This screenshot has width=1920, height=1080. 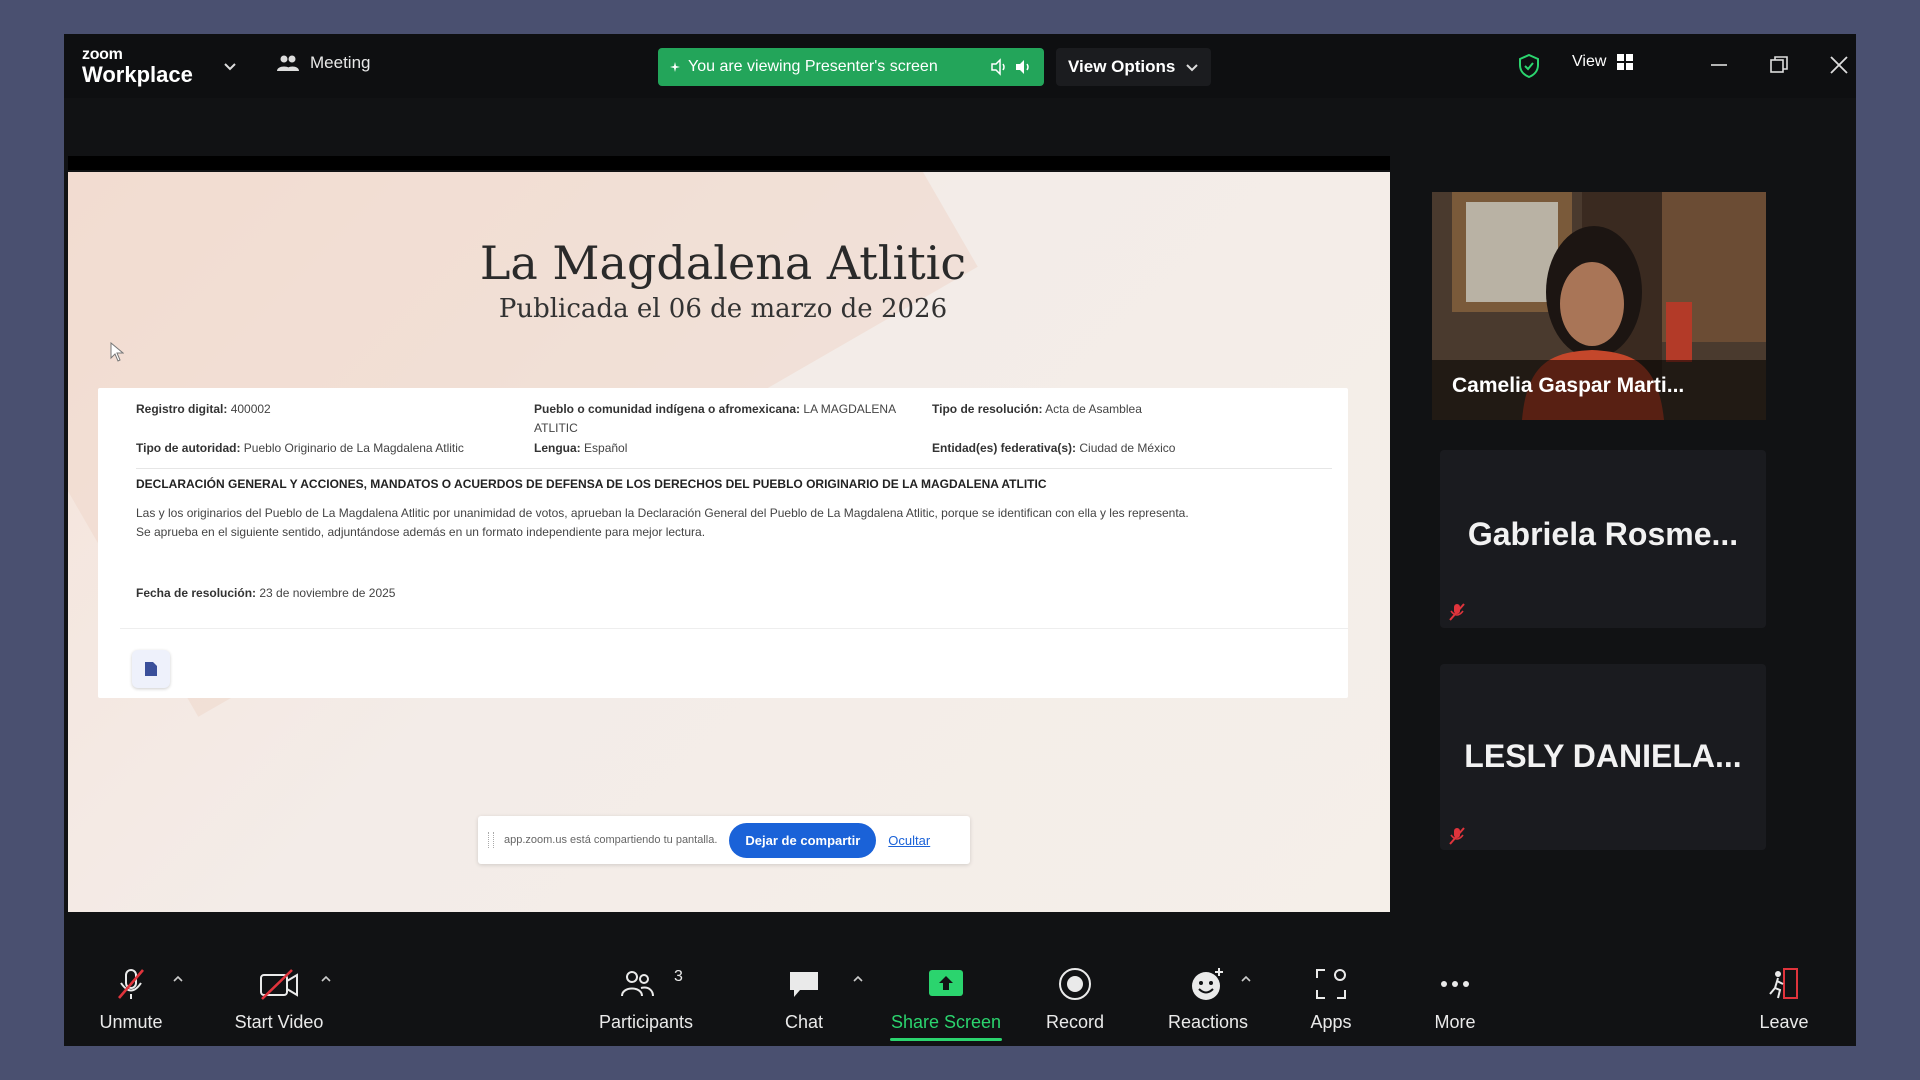 I want to click on speaker-outline-icon, so click(x=998, y=67).